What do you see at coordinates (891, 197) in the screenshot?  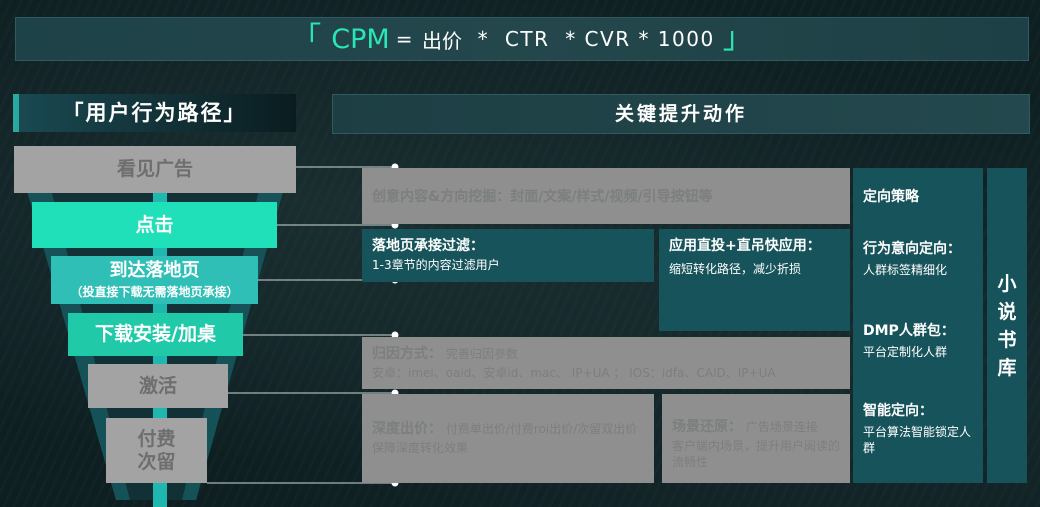 I see `targeting-title: 定向策略` at bounding box center [891, 197].